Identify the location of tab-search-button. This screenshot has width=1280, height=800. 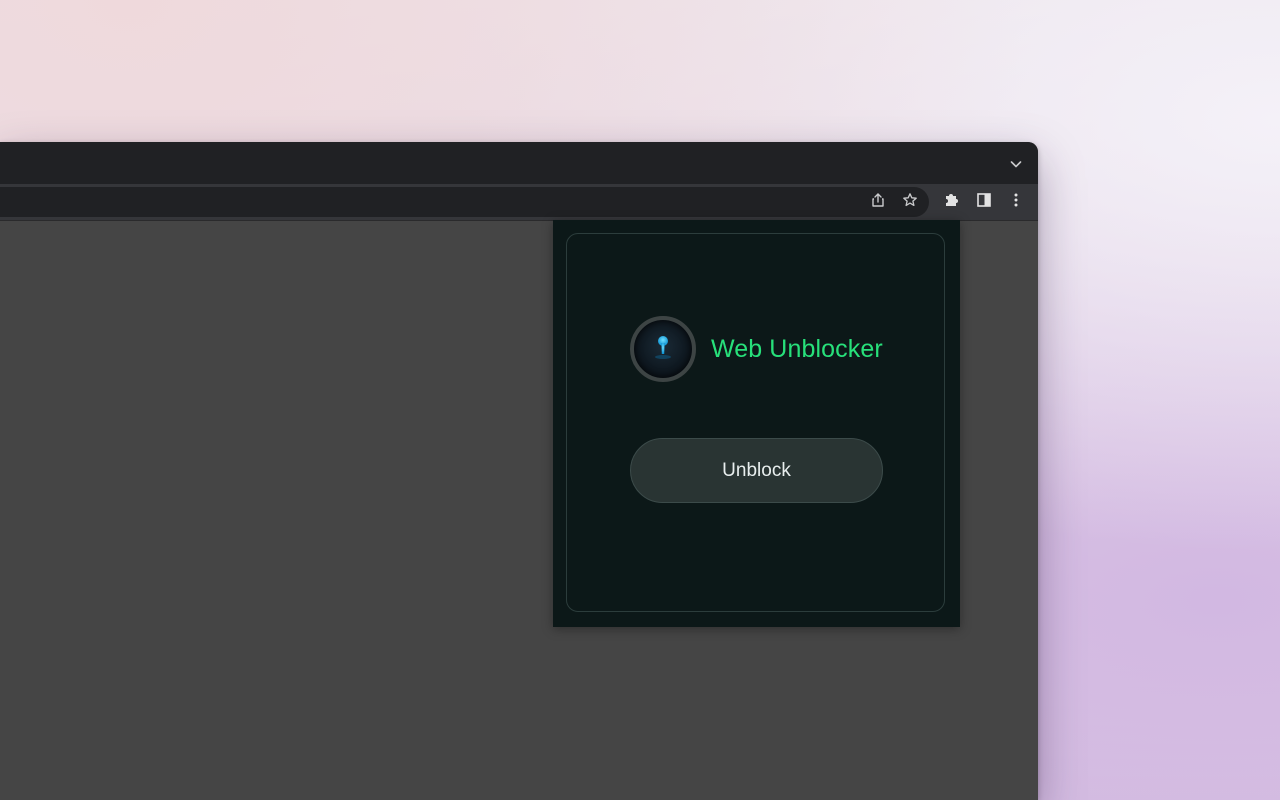
(1016, 166).